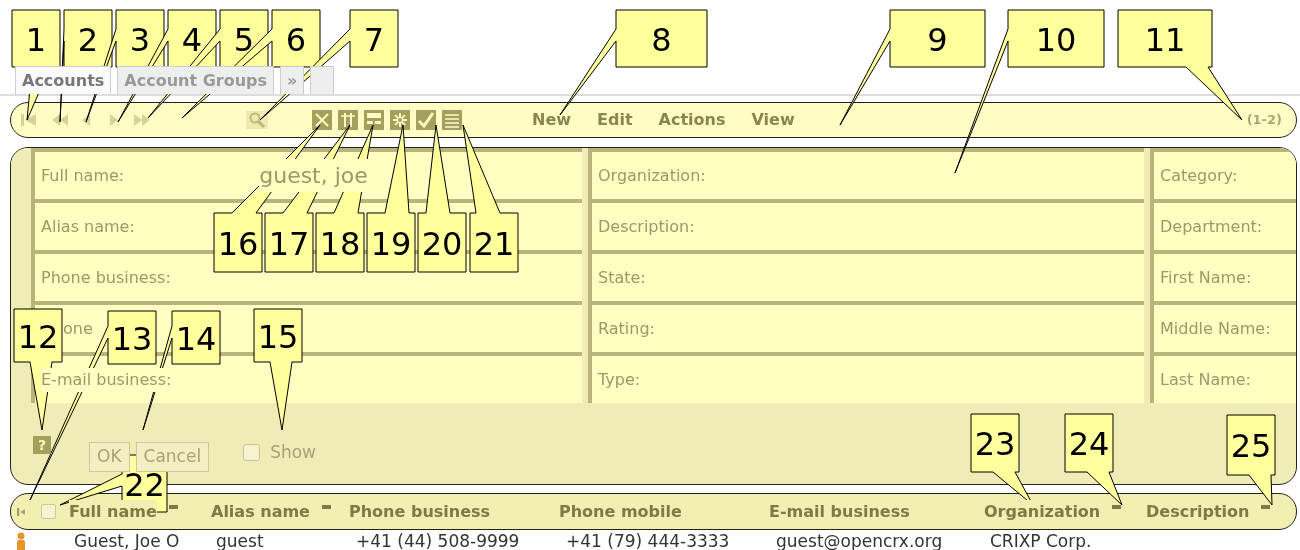 Image resolution: width=1300 pixels, height=550 pixels. I want to click on first-page-icon, so click(29, 120).